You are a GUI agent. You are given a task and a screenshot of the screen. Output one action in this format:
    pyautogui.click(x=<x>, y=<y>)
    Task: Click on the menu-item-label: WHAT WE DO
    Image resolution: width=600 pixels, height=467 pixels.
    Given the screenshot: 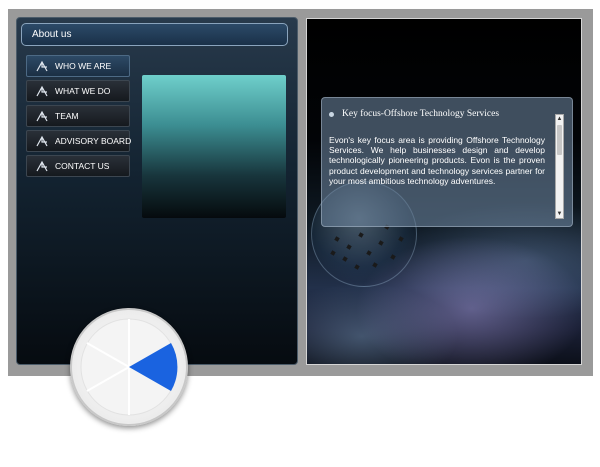 What is the action you would take?
    pyautogui.click(x=83, y=91)
    